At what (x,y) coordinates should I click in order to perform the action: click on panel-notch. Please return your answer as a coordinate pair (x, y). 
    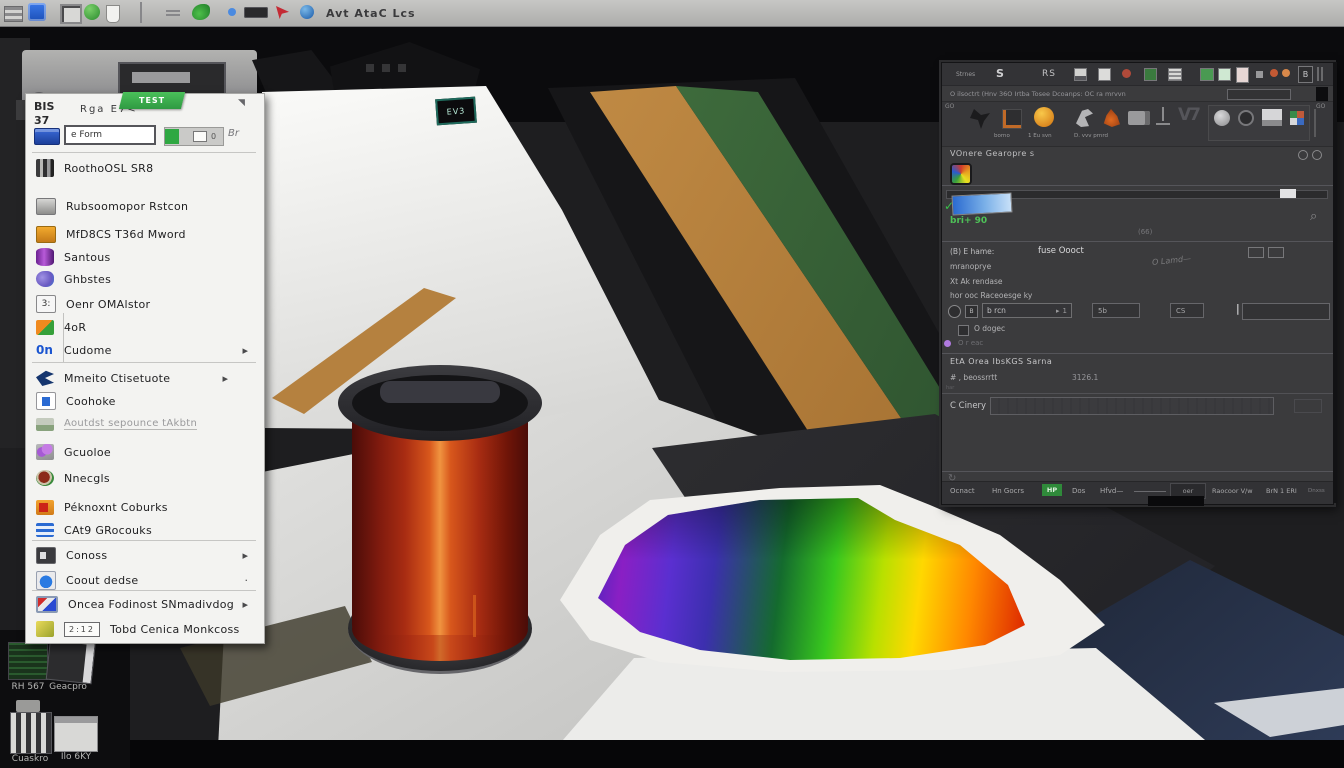
    Looking at the image, I should click on (1176, 501).